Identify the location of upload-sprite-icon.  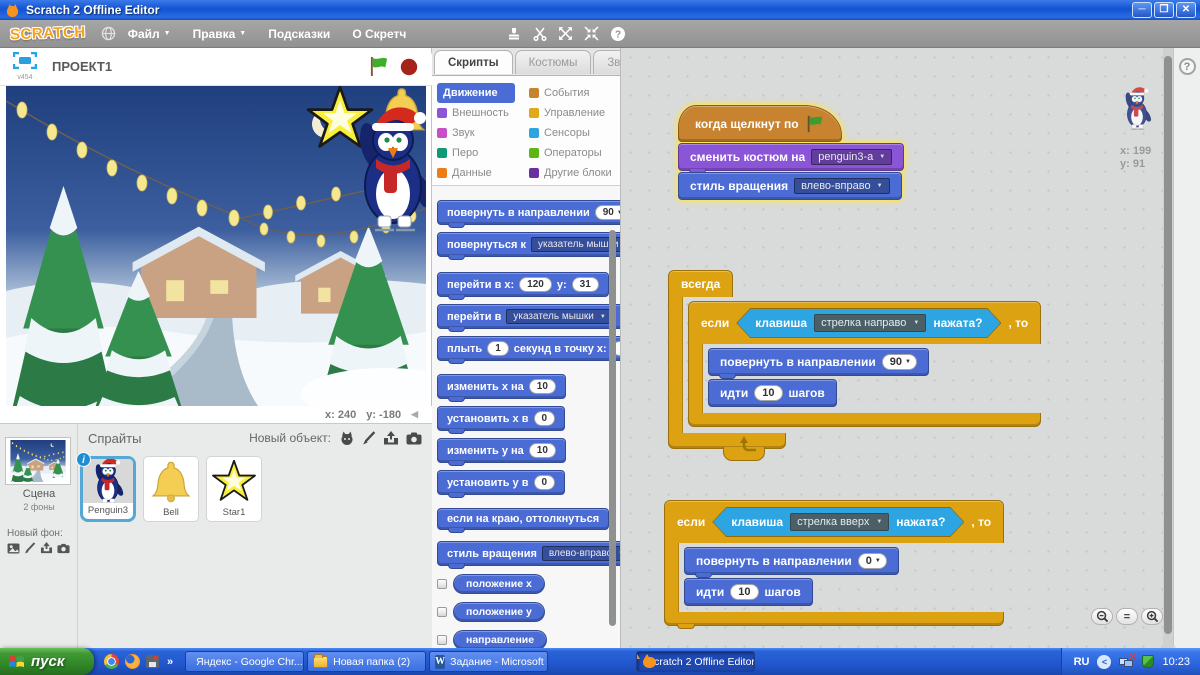
(391, 438).